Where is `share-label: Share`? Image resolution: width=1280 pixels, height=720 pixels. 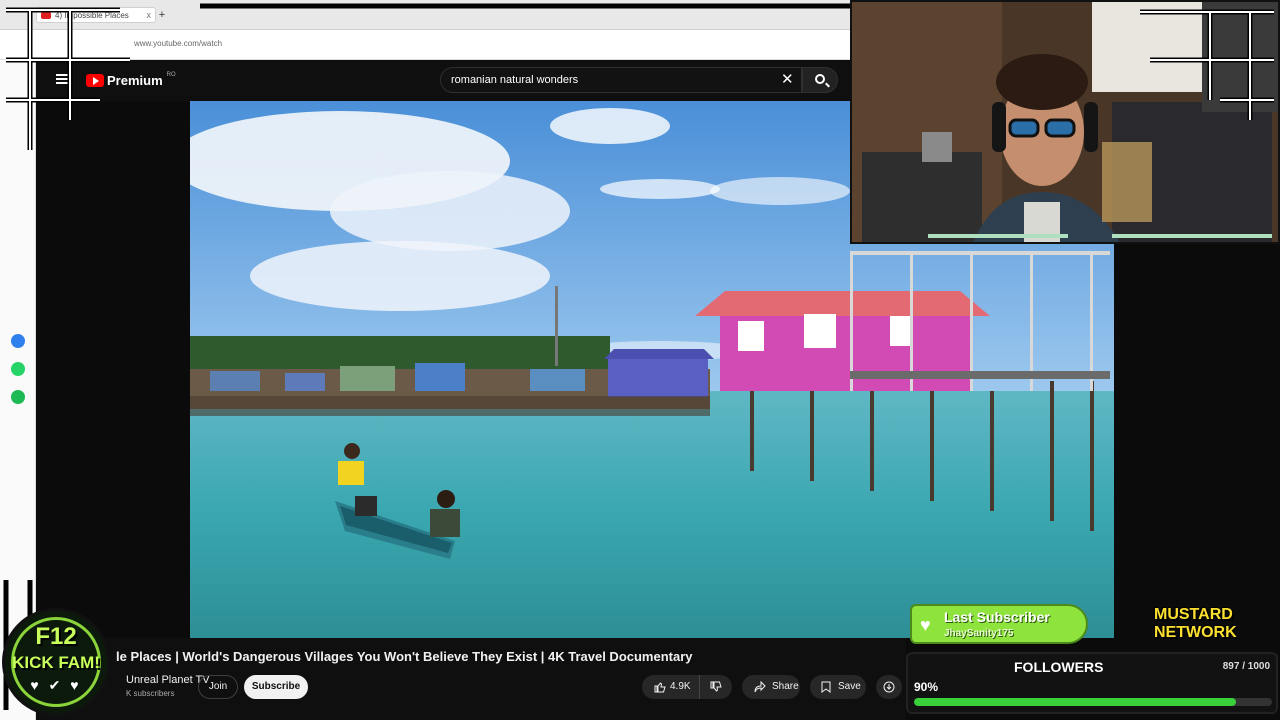 share-label: Share is located at coordinates (785, 686).